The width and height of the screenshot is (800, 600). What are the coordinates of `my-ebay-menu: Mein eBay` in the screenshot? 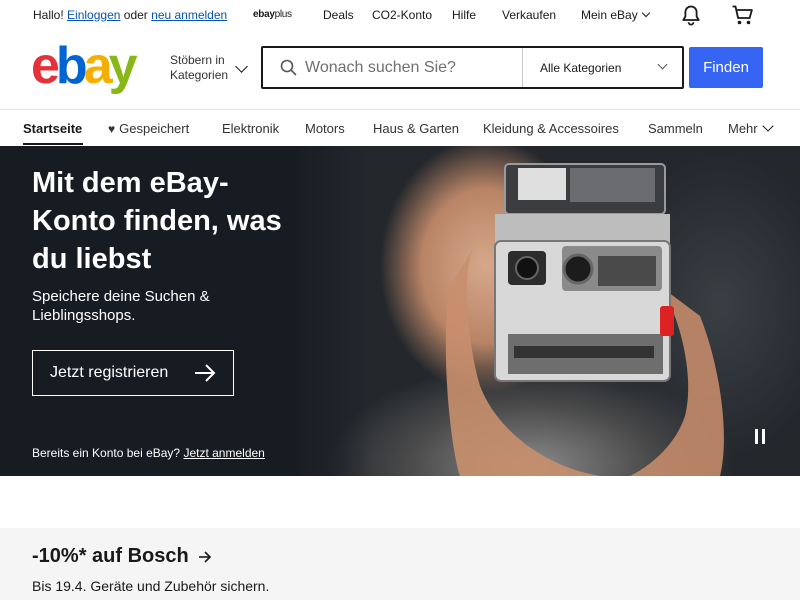 It's located at (615, 15).